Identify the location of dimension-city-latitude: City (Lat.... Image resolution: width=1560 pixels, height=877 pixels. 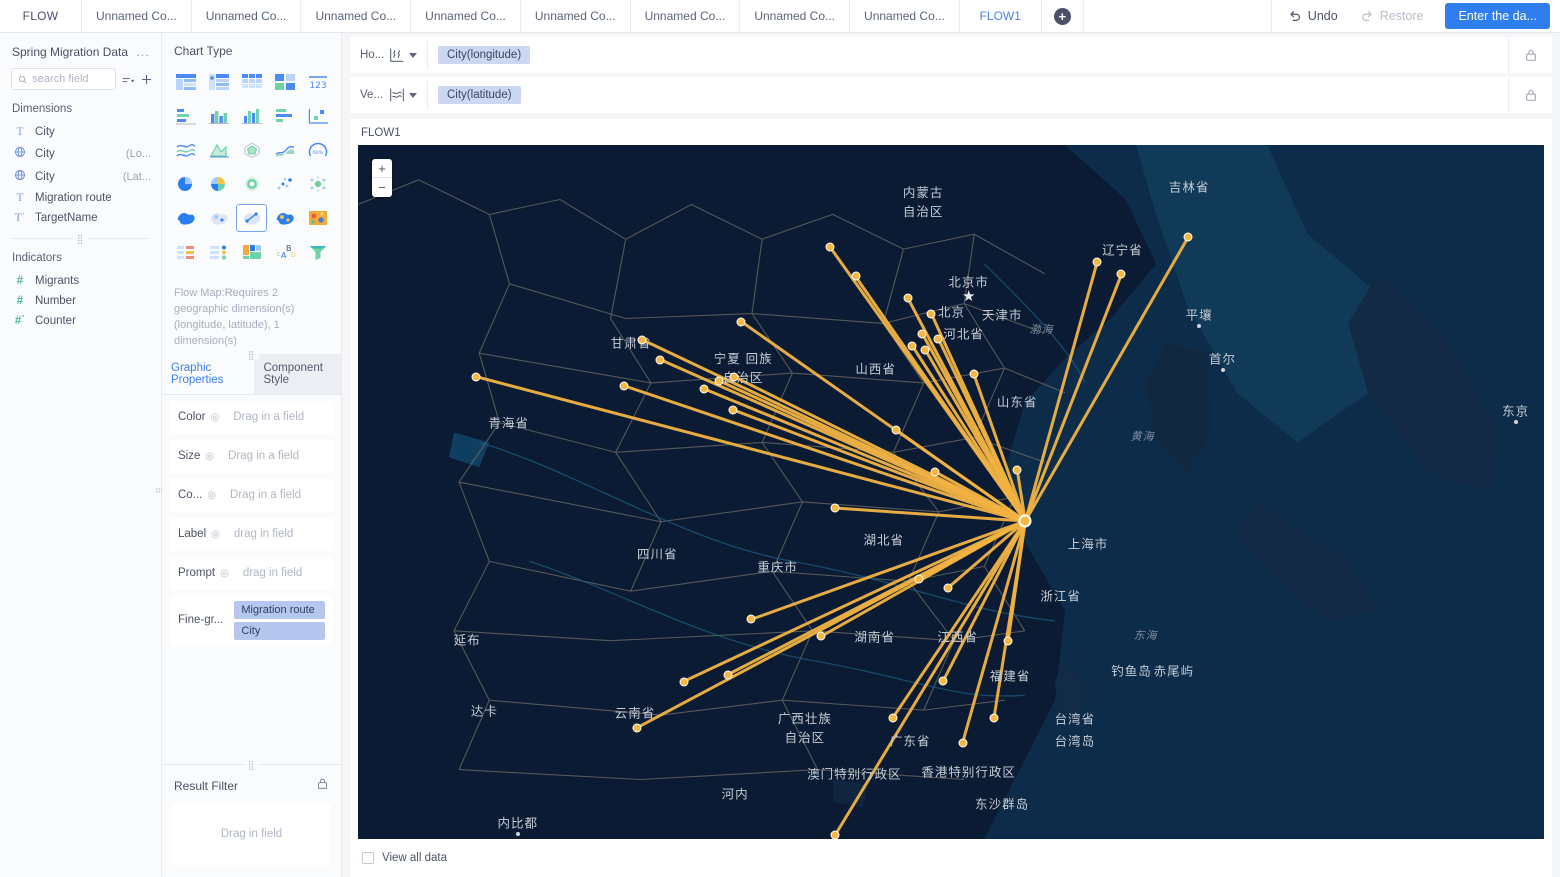
(80, 176).